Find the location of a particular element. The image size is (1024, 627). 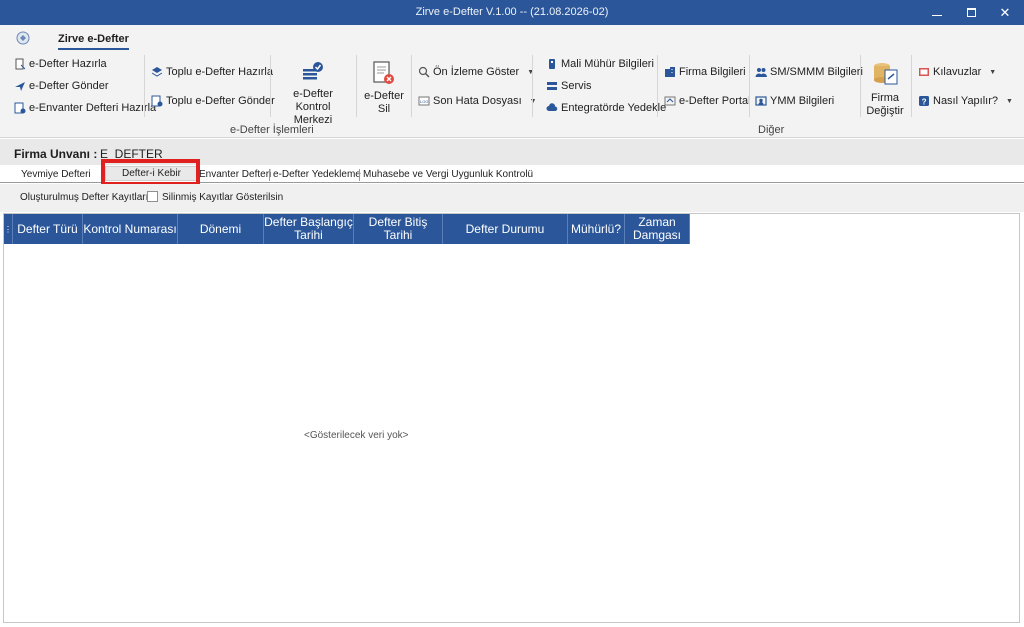

send-icon is located at coordinates (20, 86).